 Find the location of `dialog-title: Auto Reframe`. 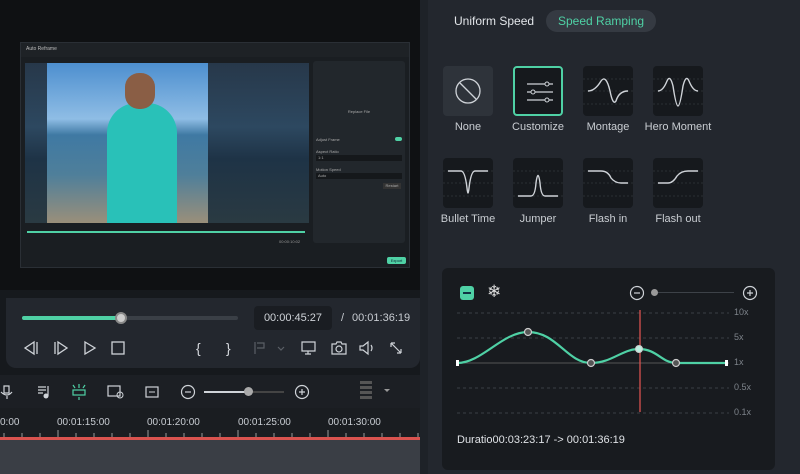

dialog-title: Auto Reframe is located at coordinates (215, 50).